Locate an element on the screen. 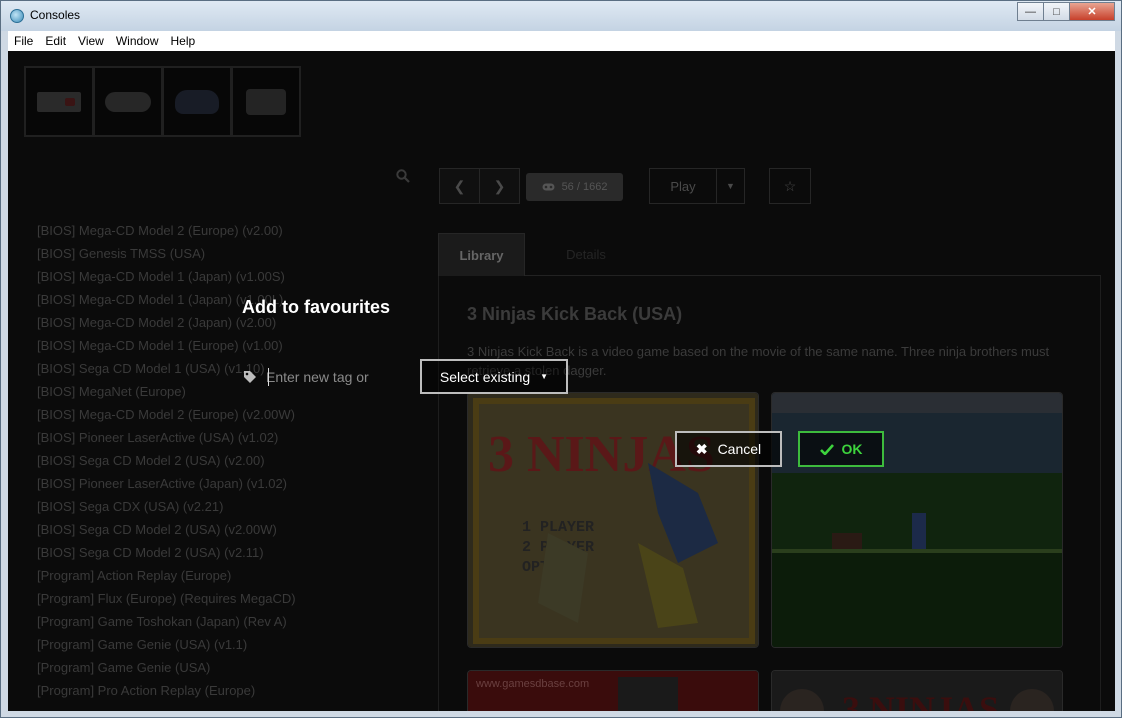  maximize-button: □ is located at coordinates (1056, 11).